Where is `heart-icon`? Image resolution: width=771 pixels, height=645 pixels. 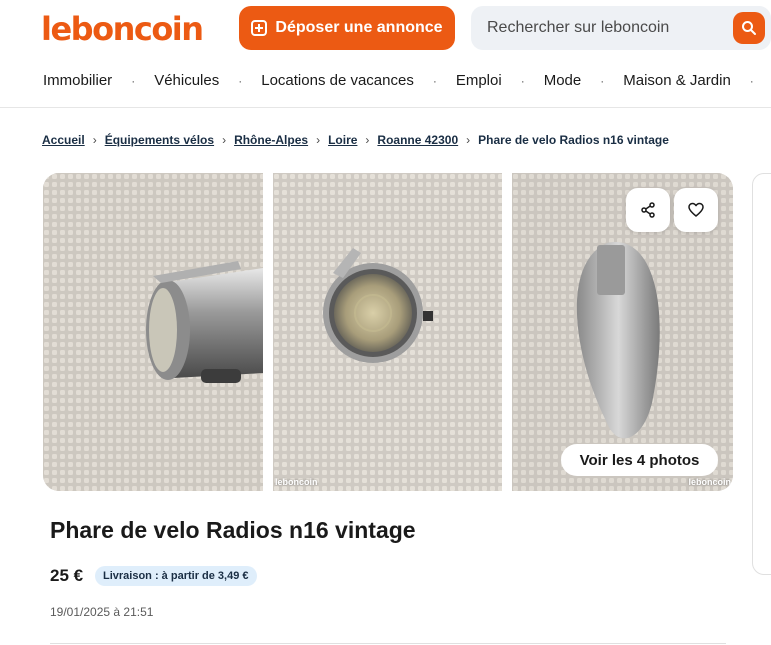 heart-icon is located at coordinates (696, 209).